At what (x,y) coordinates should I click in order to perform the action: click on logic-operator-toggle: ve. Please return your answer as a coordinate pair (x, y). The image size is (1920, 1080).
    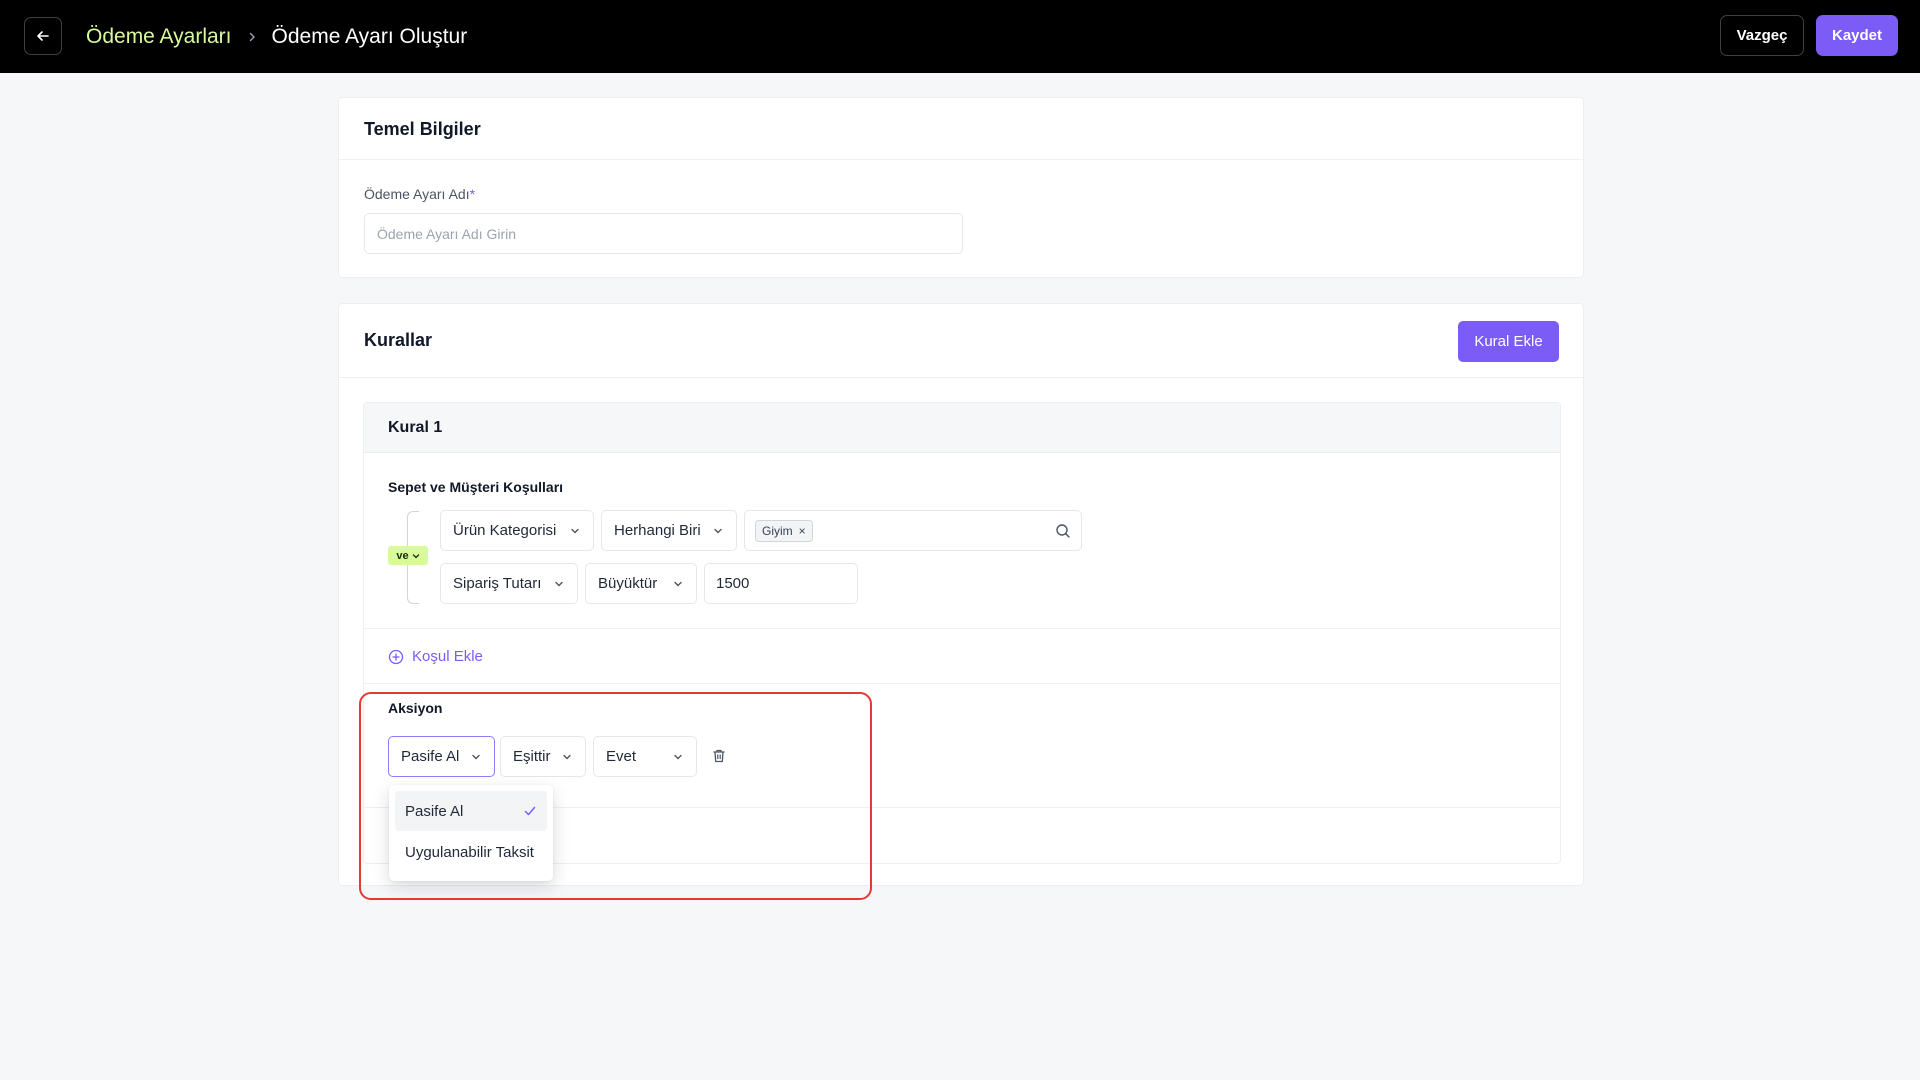
    Looking at the image, I should click on (408, 555).